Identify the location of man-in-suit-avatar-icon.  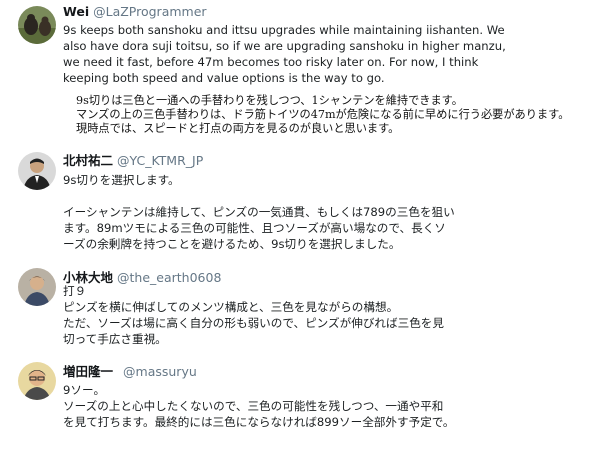
(37, 171).